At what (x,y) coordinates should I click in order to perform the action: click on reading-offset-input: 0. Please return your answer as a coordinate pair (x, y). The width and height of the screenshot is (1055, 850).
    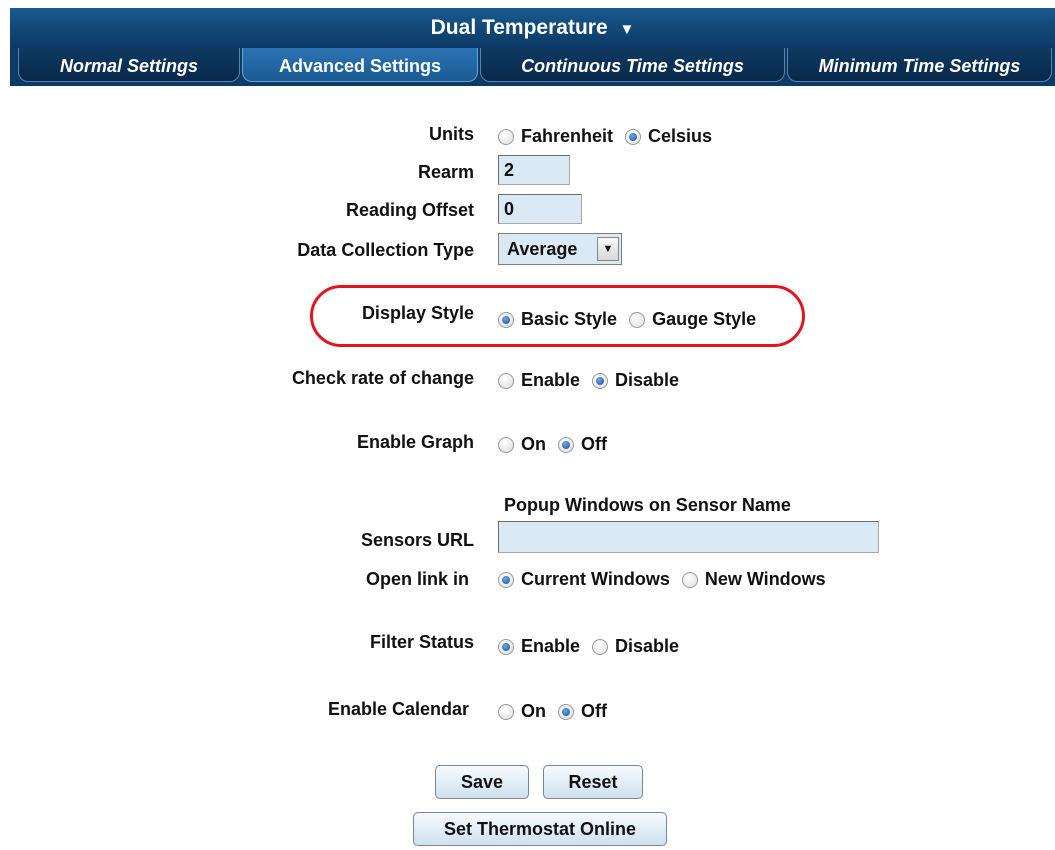
    Looking at the image, I should click on (540, 209).